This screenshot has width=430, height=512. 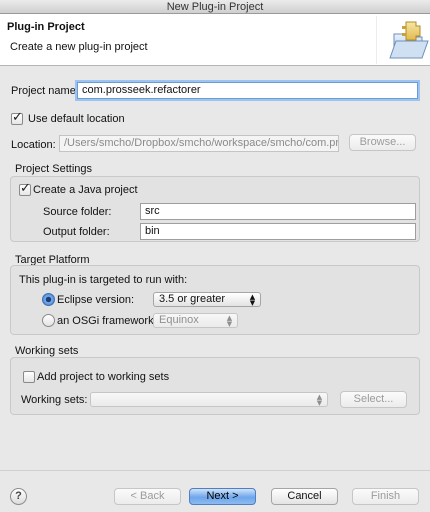 What do you see at coordinates (48, 320) in the screenshot?
I see `osgi-framework-radio` at bounding box center [48, 320].